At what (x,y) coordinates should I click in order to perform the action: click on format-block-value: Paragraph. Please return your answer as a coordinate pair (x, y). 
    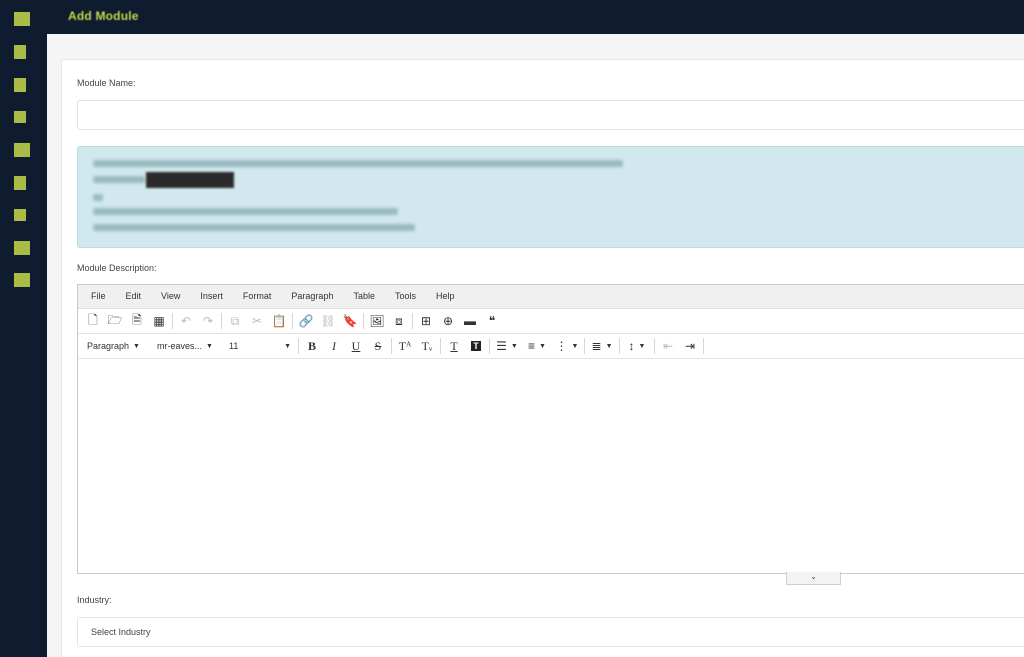
    Looking at the image, I should click on (108, 346).